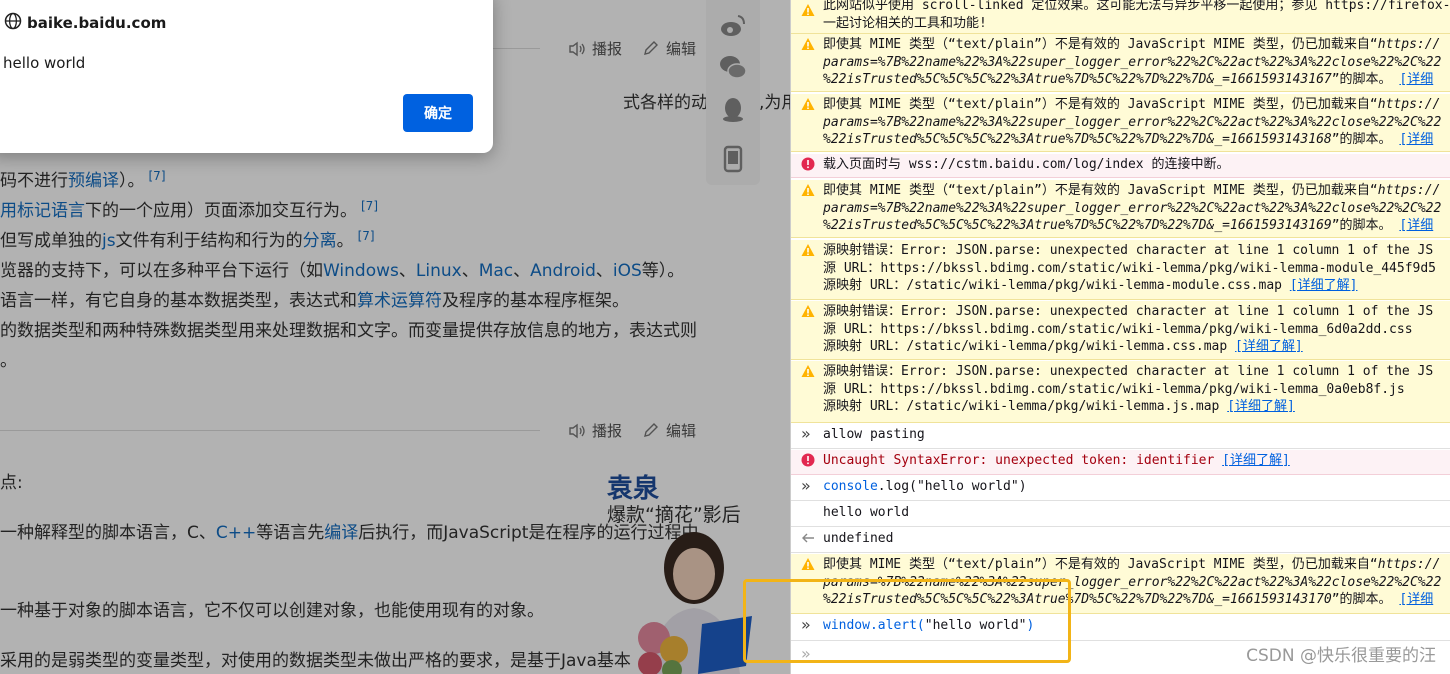  What do you see at coordinates (1341, 656) in the screenshot?
I see `watermark: CSDN @快乐很重要的汪` at bounding box center [1341, 656].